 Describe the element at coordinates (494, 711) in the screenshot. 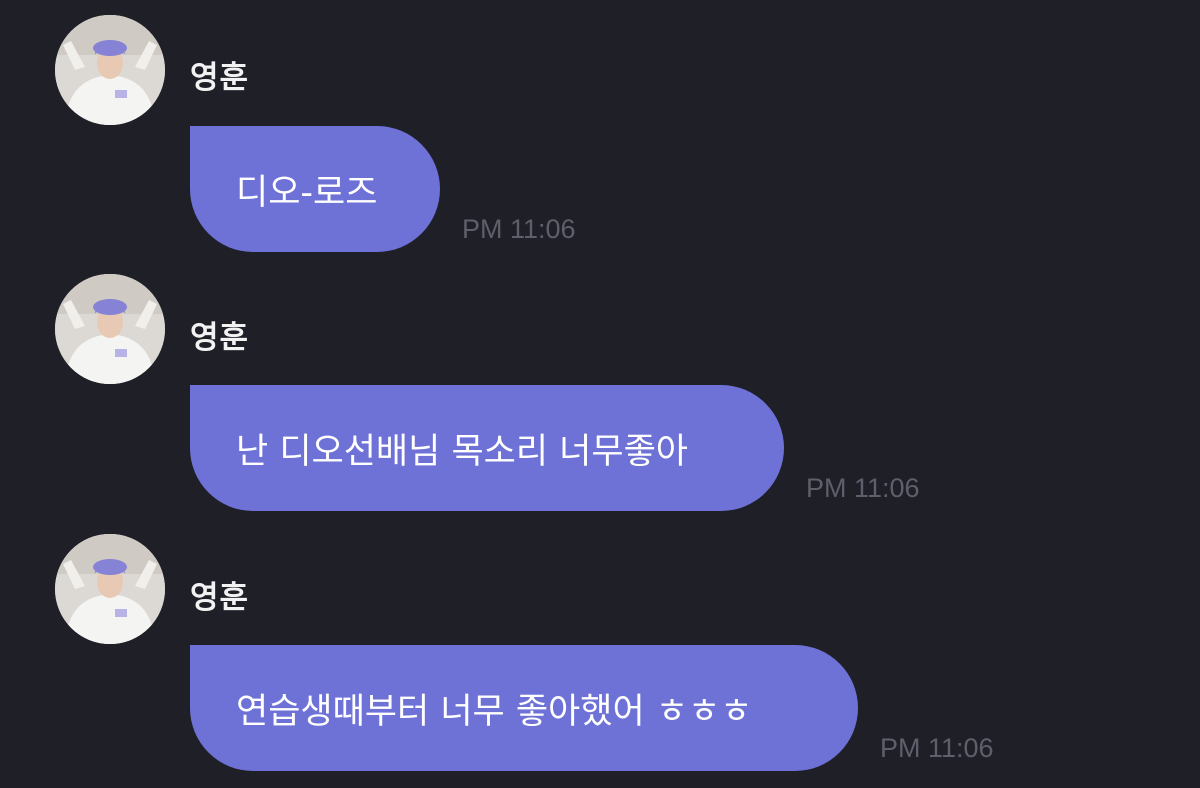

I see `message-text: 연습생때부터 너무 좋아했어 ㅎㅎㅎ` at that location.